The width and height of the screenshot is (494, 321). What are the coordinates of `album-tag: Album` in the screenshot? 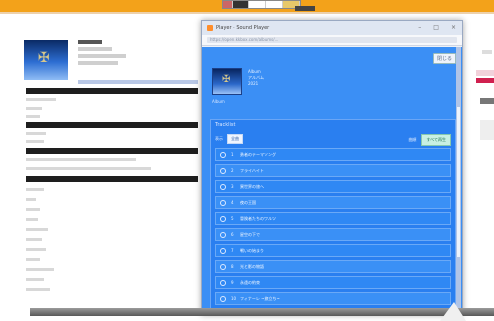 It's located at (218, 101).